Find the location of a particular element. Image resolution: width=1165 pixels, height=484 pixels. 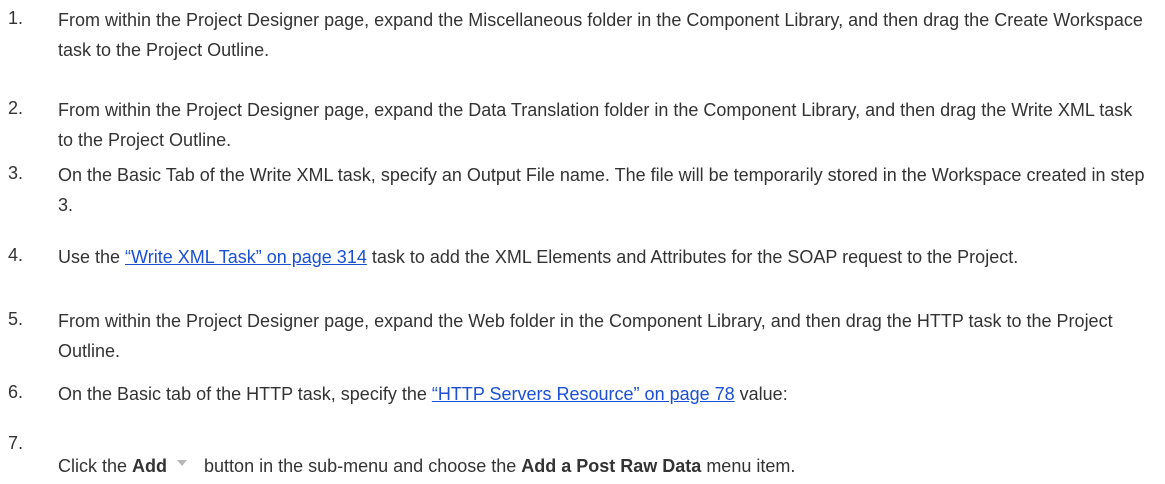

step-text-middle: button in the sub-menu and choose the is located at coordinates (360, 466).